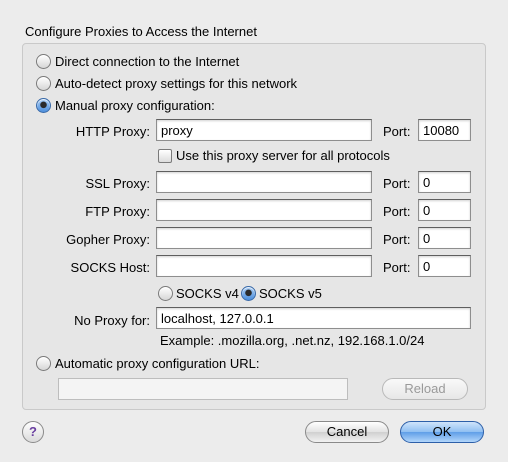 Image resolution: width=508 pixels, height=462 pixels. What do you see at coordinates (397, 183) in the screenshot?
I see `ssl-port-label: Port:` at bounding box center [397, 183].